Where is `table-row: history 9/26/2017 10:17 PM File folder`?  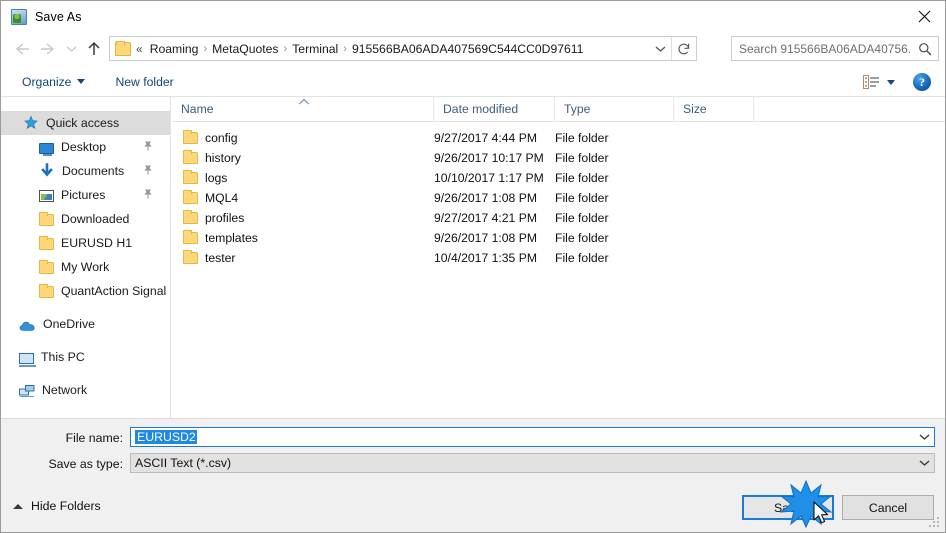
table-row: history 9/26/2017 10:17 PM File folder is located at coordinates (558, 158).